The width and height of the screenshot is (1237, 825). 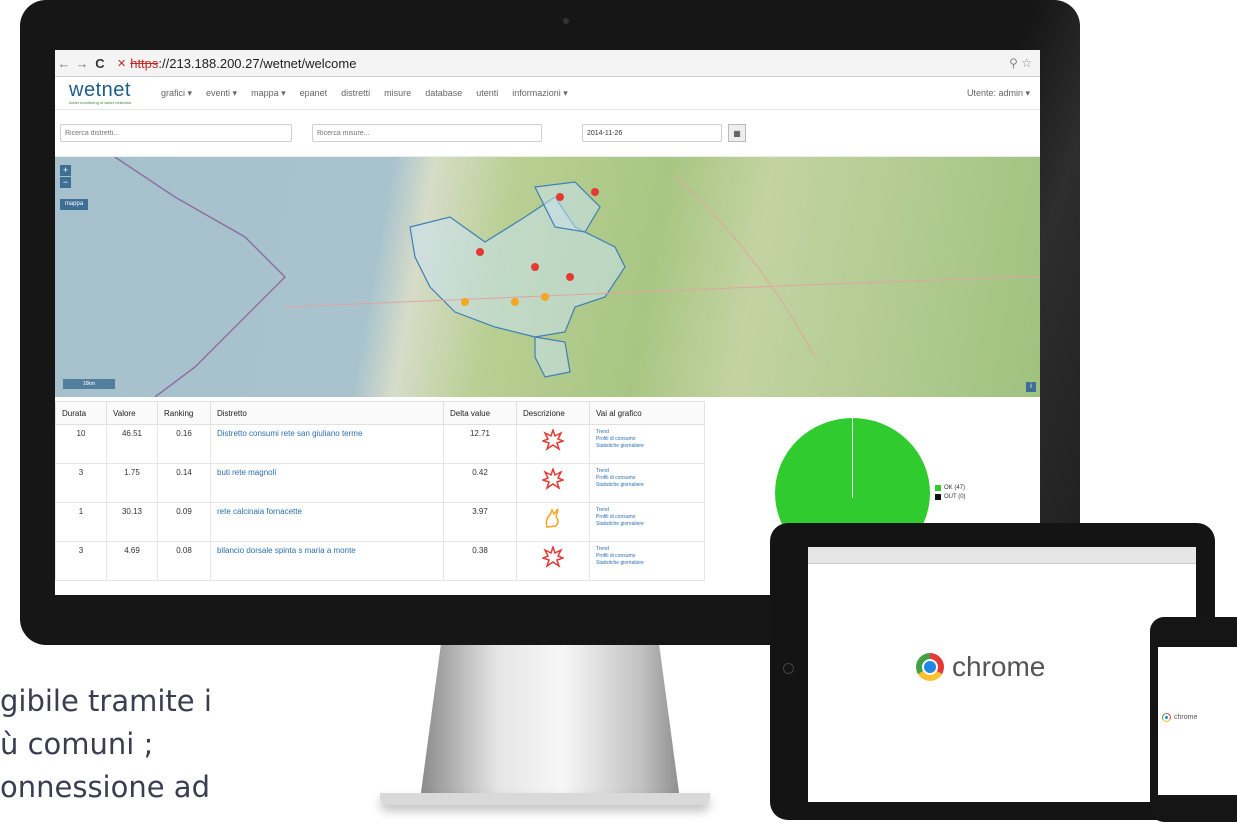 I want to click on cell-valore: 30.13, so click(x=132, y=522).